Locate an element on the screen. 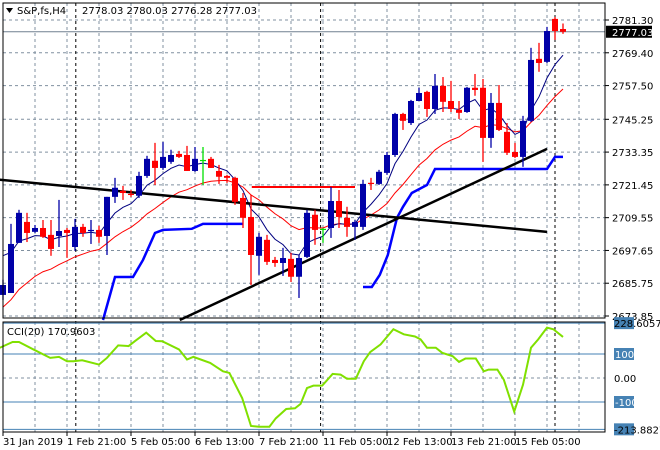 The height and width of the screenshot is (450, 660). cci-level-label: 100 is located at coordinates (624, 355).